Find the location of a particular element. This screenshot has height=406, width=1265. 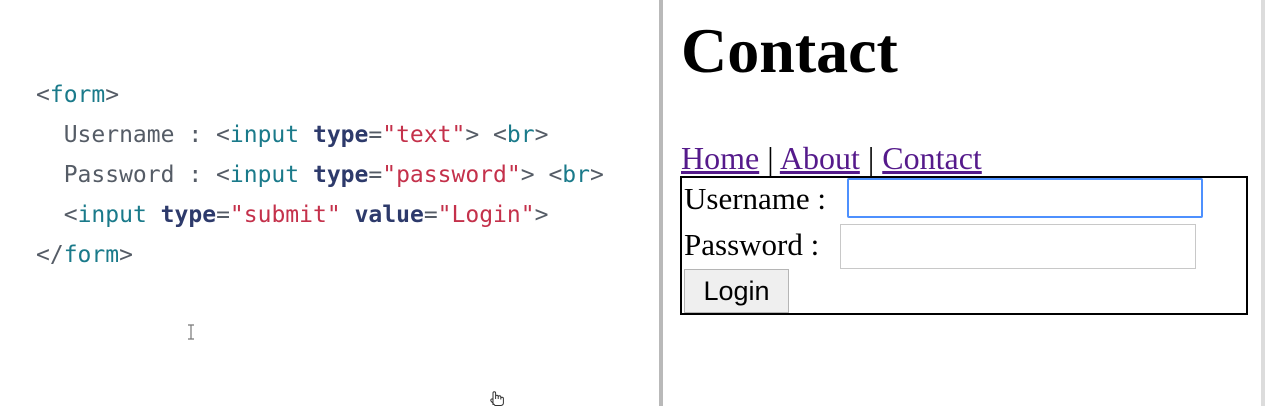

code-token: "submit" is located at coordinates (285, 215).